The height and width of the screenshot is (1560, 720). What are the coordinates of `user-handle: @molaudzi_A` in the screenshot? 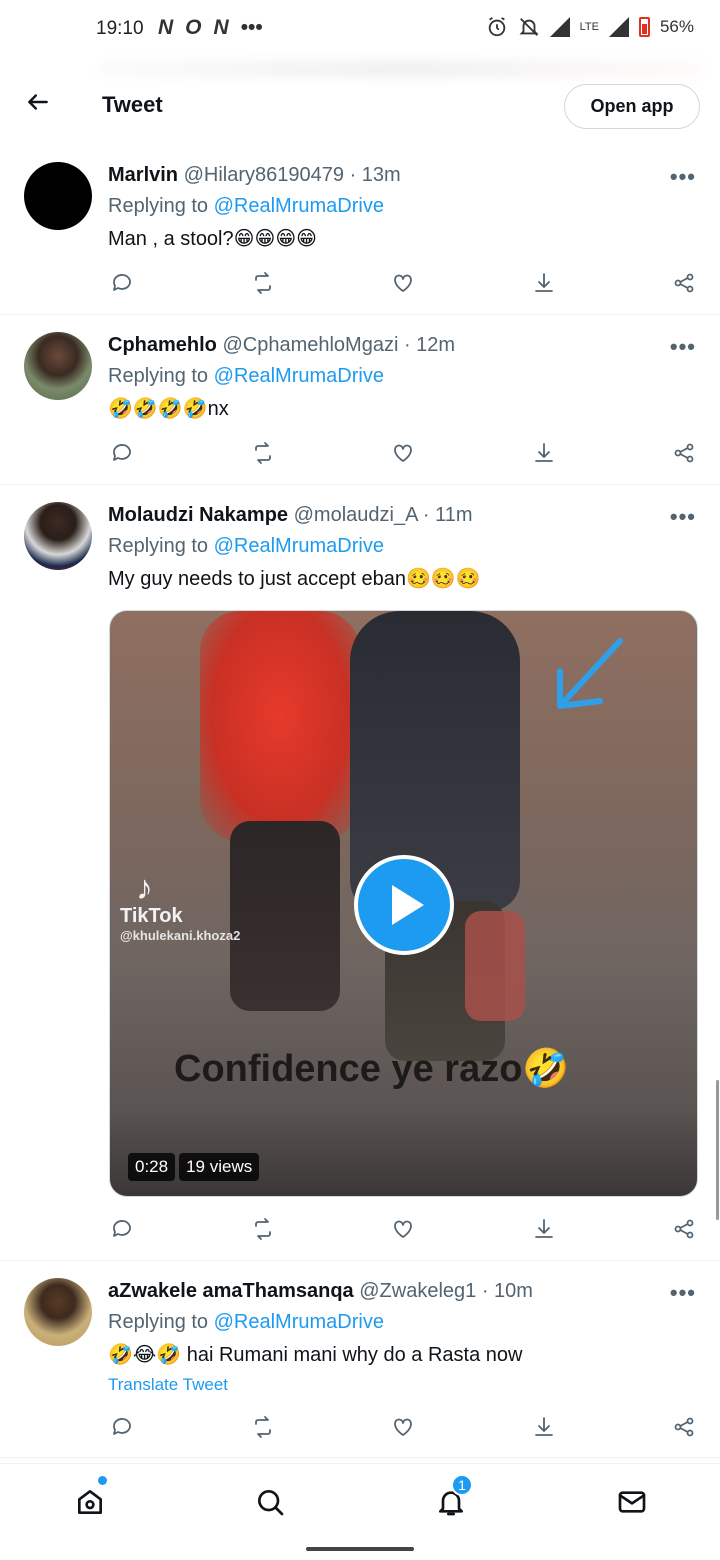 It's located at (356, 515).